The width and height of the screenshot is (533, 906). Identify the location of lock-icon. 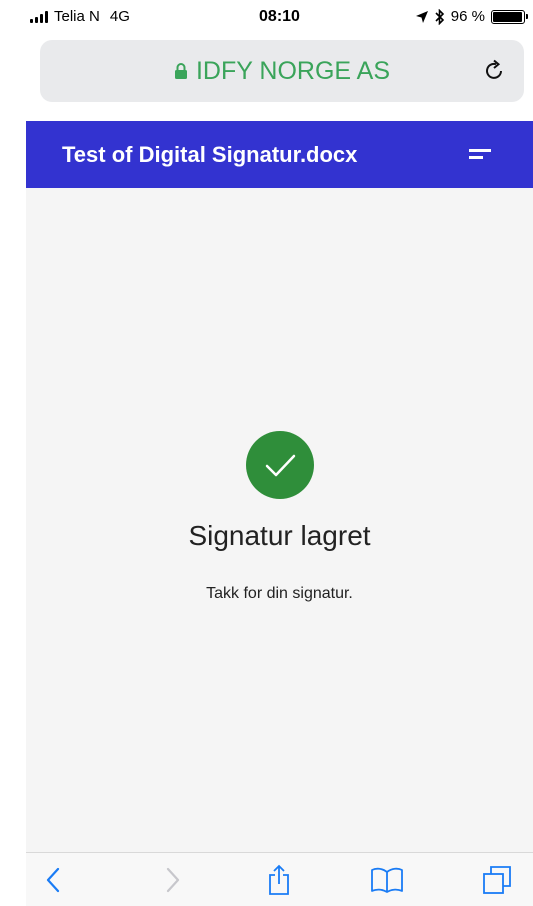
(180, 71).